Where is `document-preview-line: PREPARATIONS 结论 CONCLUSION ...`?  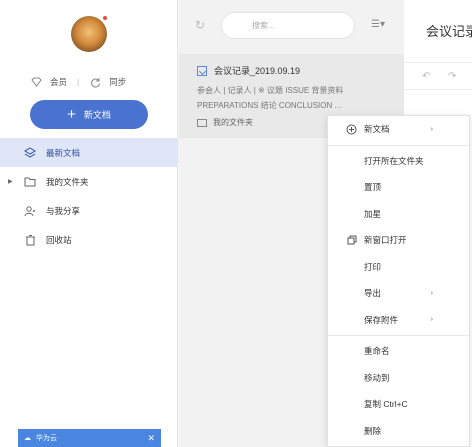 document-preview-line: PREPARATIONS 结论 CONCLUSION ... is located at coordinates (269, 105).